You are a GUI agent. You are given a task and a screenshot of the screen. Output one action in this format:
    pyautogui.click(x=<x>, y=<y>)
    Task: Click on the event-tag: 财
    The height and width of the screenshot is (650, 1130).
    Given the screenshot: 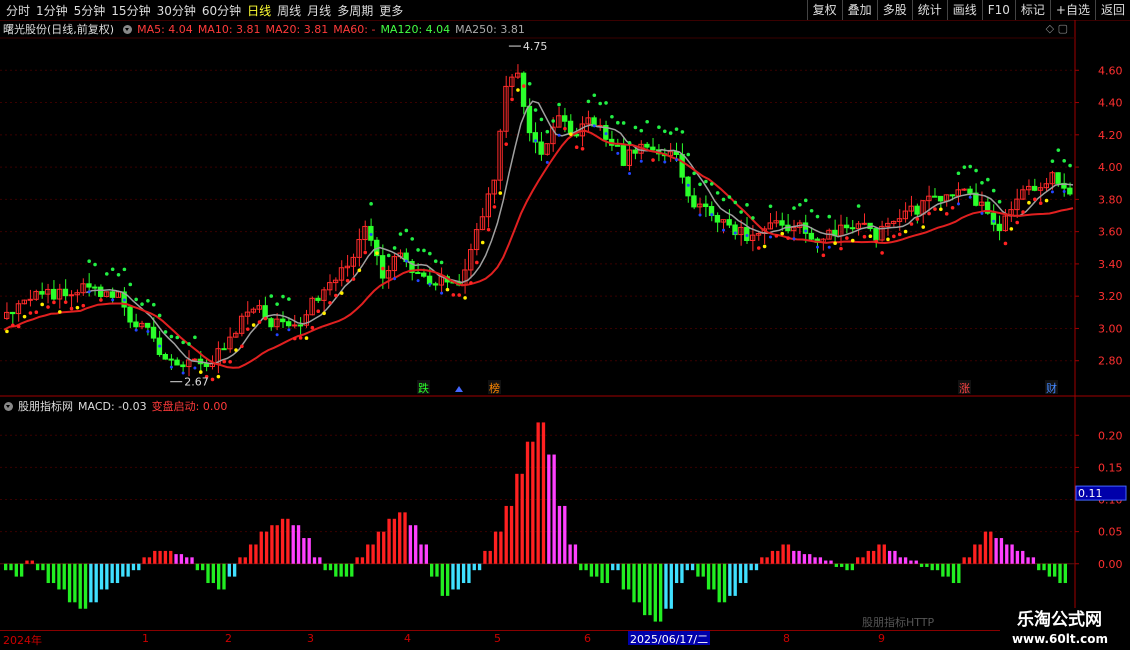 What is the action you would take?
    pyautogui.click(x=1051, y=388)
    